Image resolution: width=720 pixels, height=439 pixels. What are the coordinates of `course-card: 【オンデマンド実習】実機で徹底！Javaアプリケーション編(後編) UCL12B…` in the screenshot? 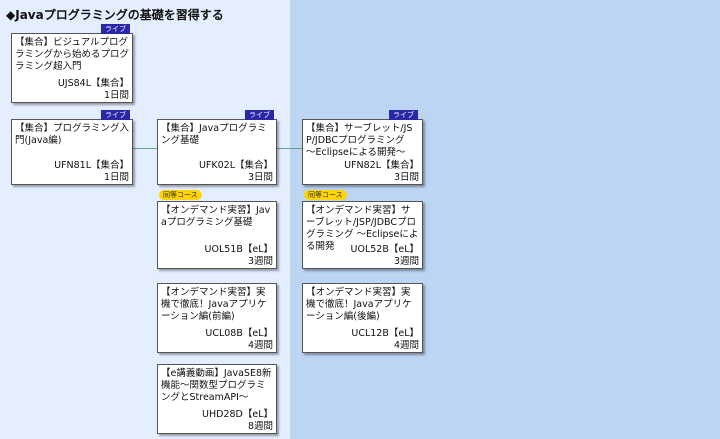 It's located at (362, 318).